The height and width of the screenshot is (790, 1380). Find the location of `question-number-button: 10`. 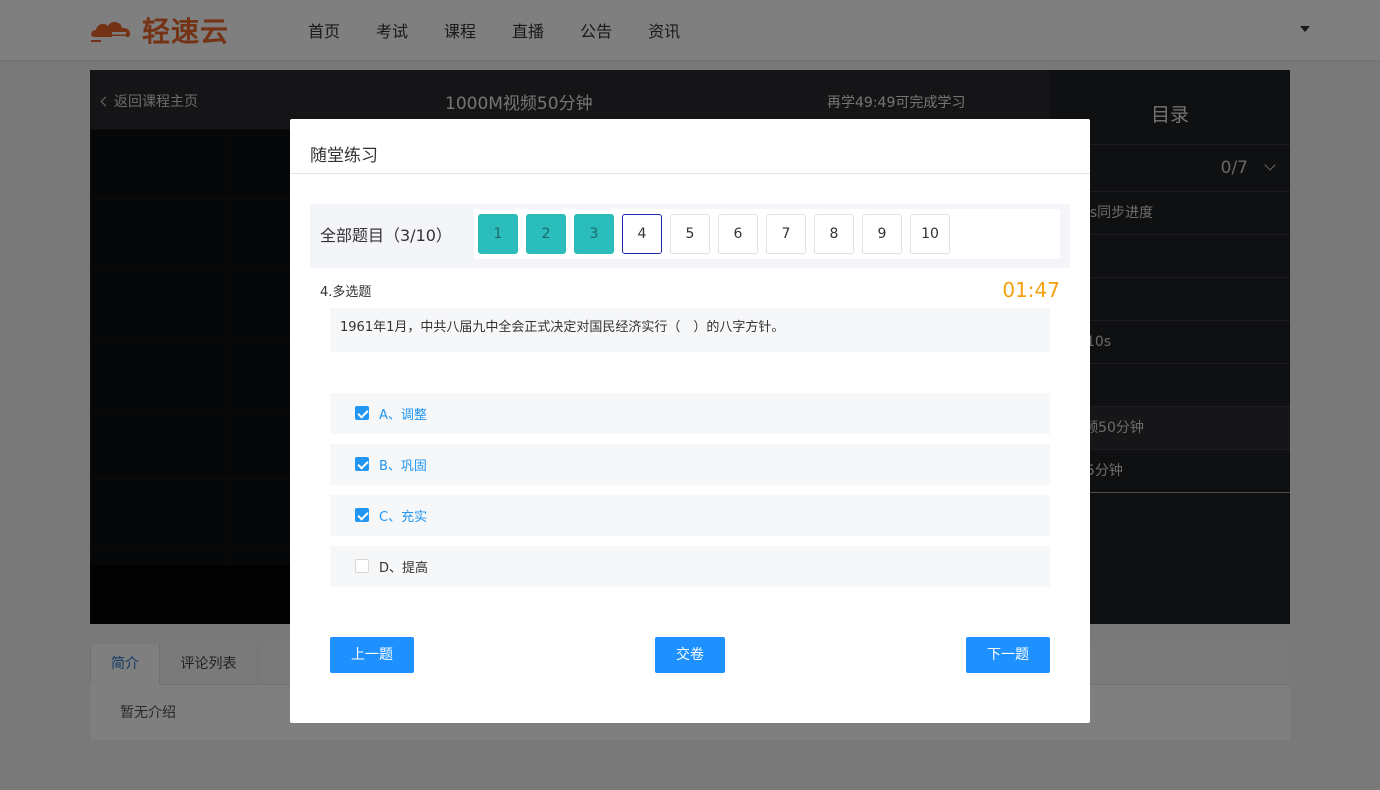

question-number-button: 10 is located at coordinates (930, 234).